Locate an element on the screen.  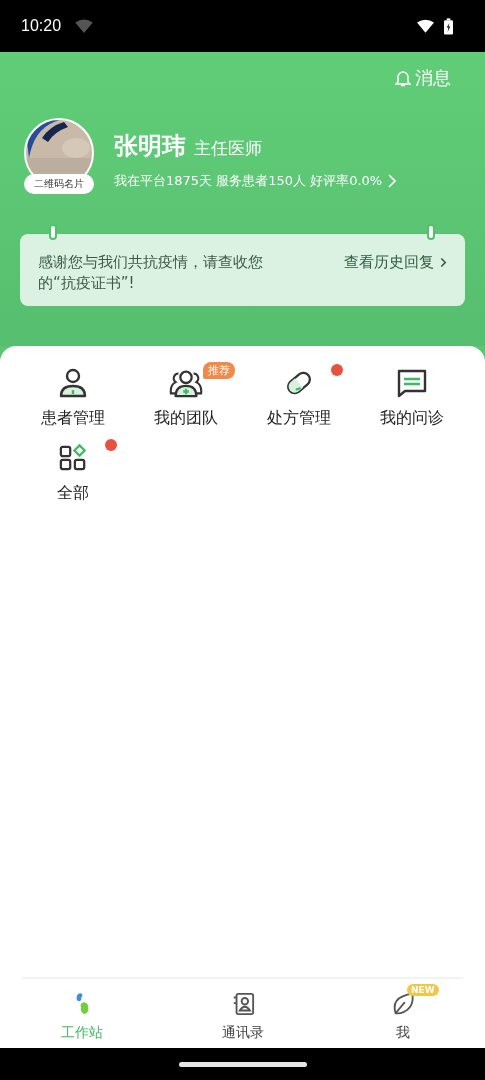
tab-item: 通讯录 is located at coordinates (242, 1011).